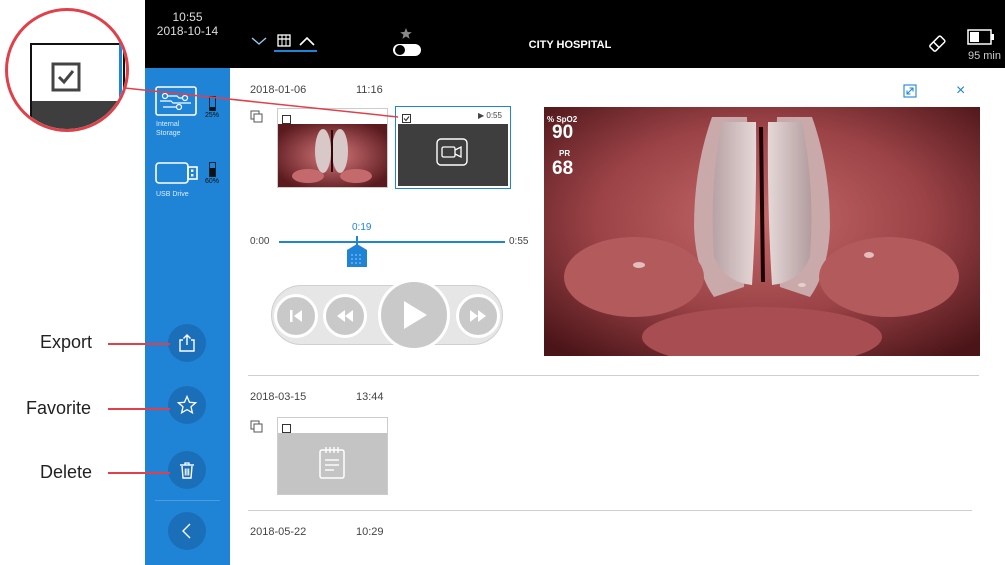  I want to click on fast-forward-button, so click(478, 316).